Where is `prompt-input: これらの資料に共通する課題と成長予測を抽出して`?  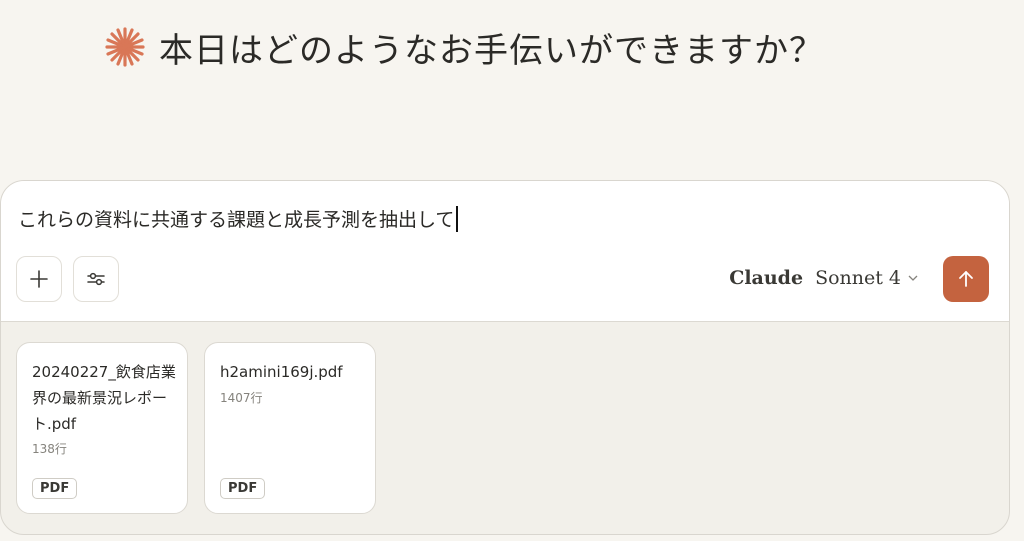 prompt-input: これらの資料に共通する課題と成長予測を抽出して is located at coordinates (238, 218).